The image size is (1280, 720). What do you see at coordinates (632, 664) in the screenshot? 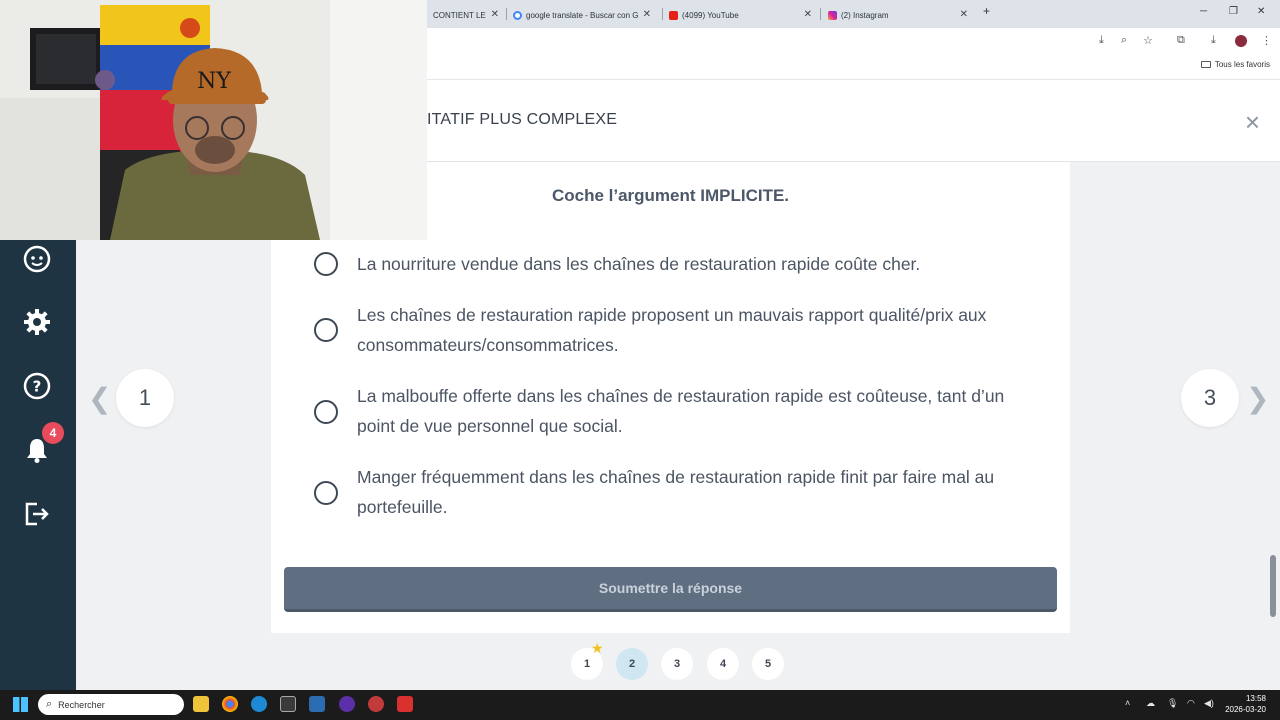
I see `page-button-2: 2` at bounding box center [632, 664].